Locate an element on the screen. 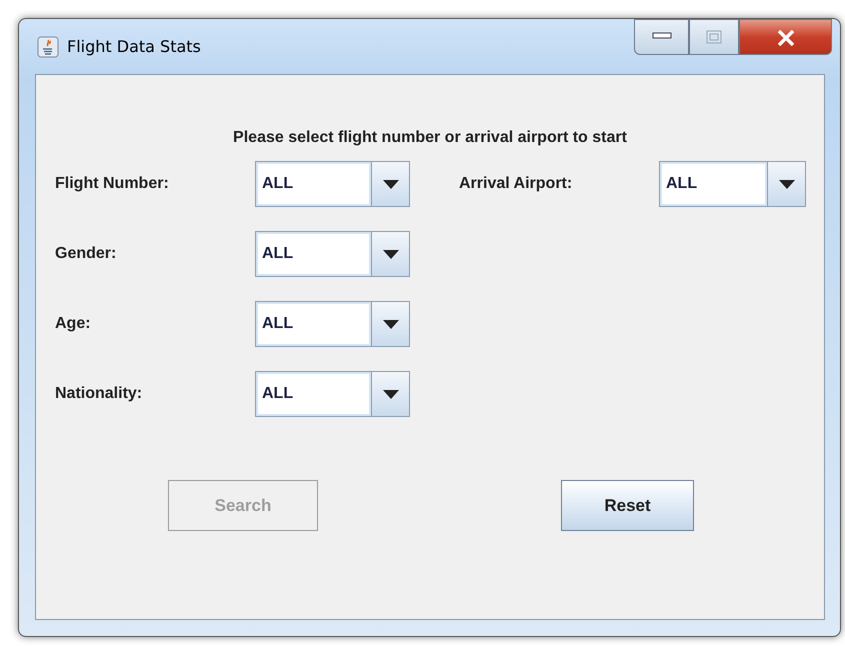 The height and width of the screenshot is (646, 845). maximize-icon is located at coordinates (714, 37).